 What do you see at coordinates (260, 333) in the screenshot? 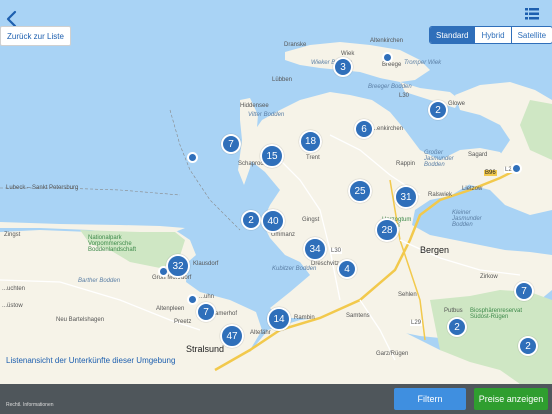
I see `label-altefahr: Altefähr` at bounding box center [260, 333].